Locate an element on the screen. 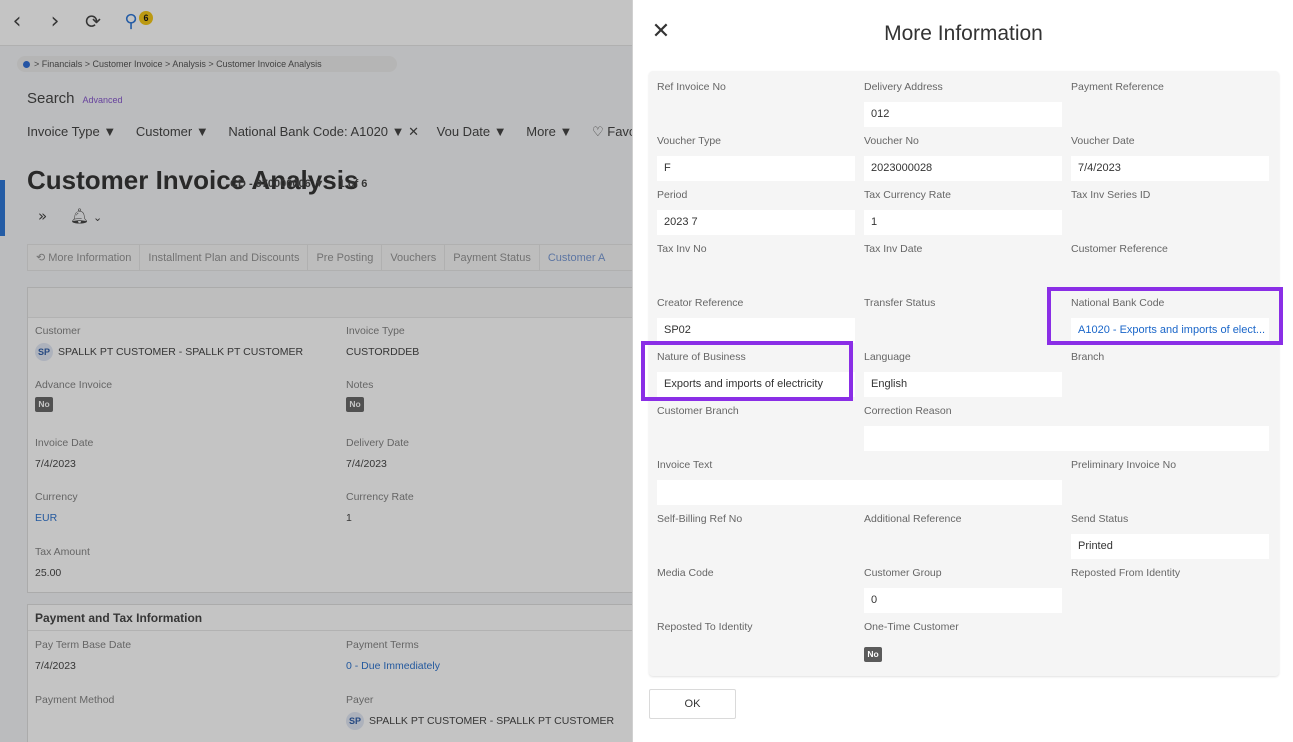 Image resolution: width=1293 pixels, height=742 pixels. creator-reference-value: SP02 is located at coordinates (756, 330).